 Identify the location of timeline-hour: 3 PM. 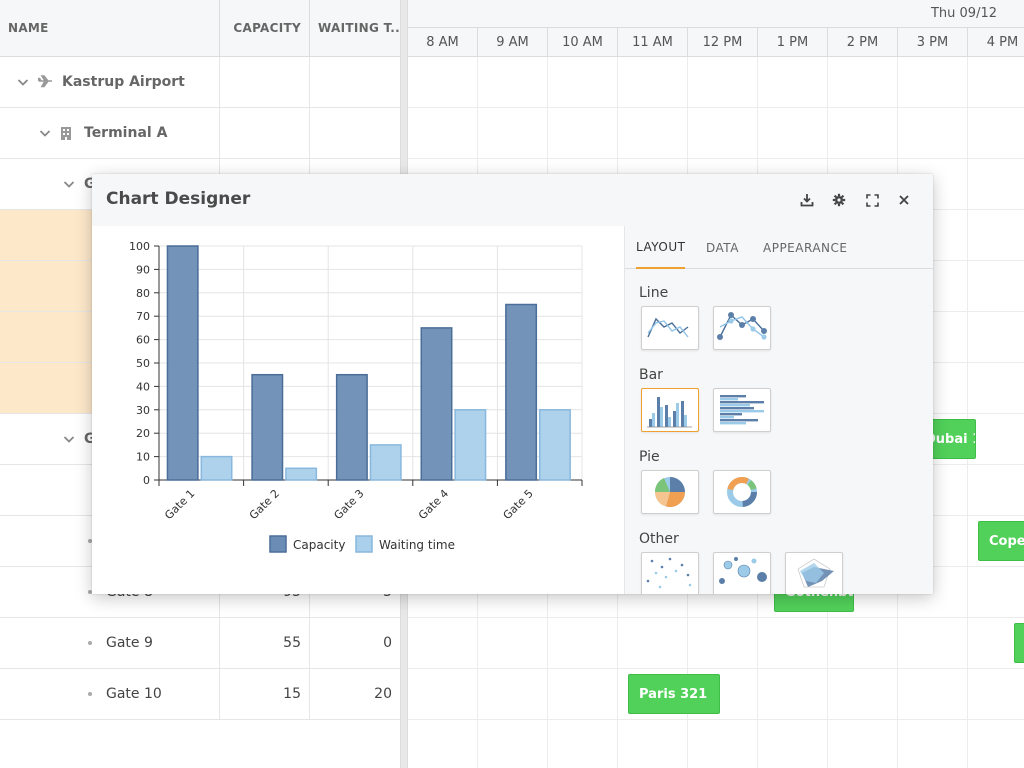
(933, 42).